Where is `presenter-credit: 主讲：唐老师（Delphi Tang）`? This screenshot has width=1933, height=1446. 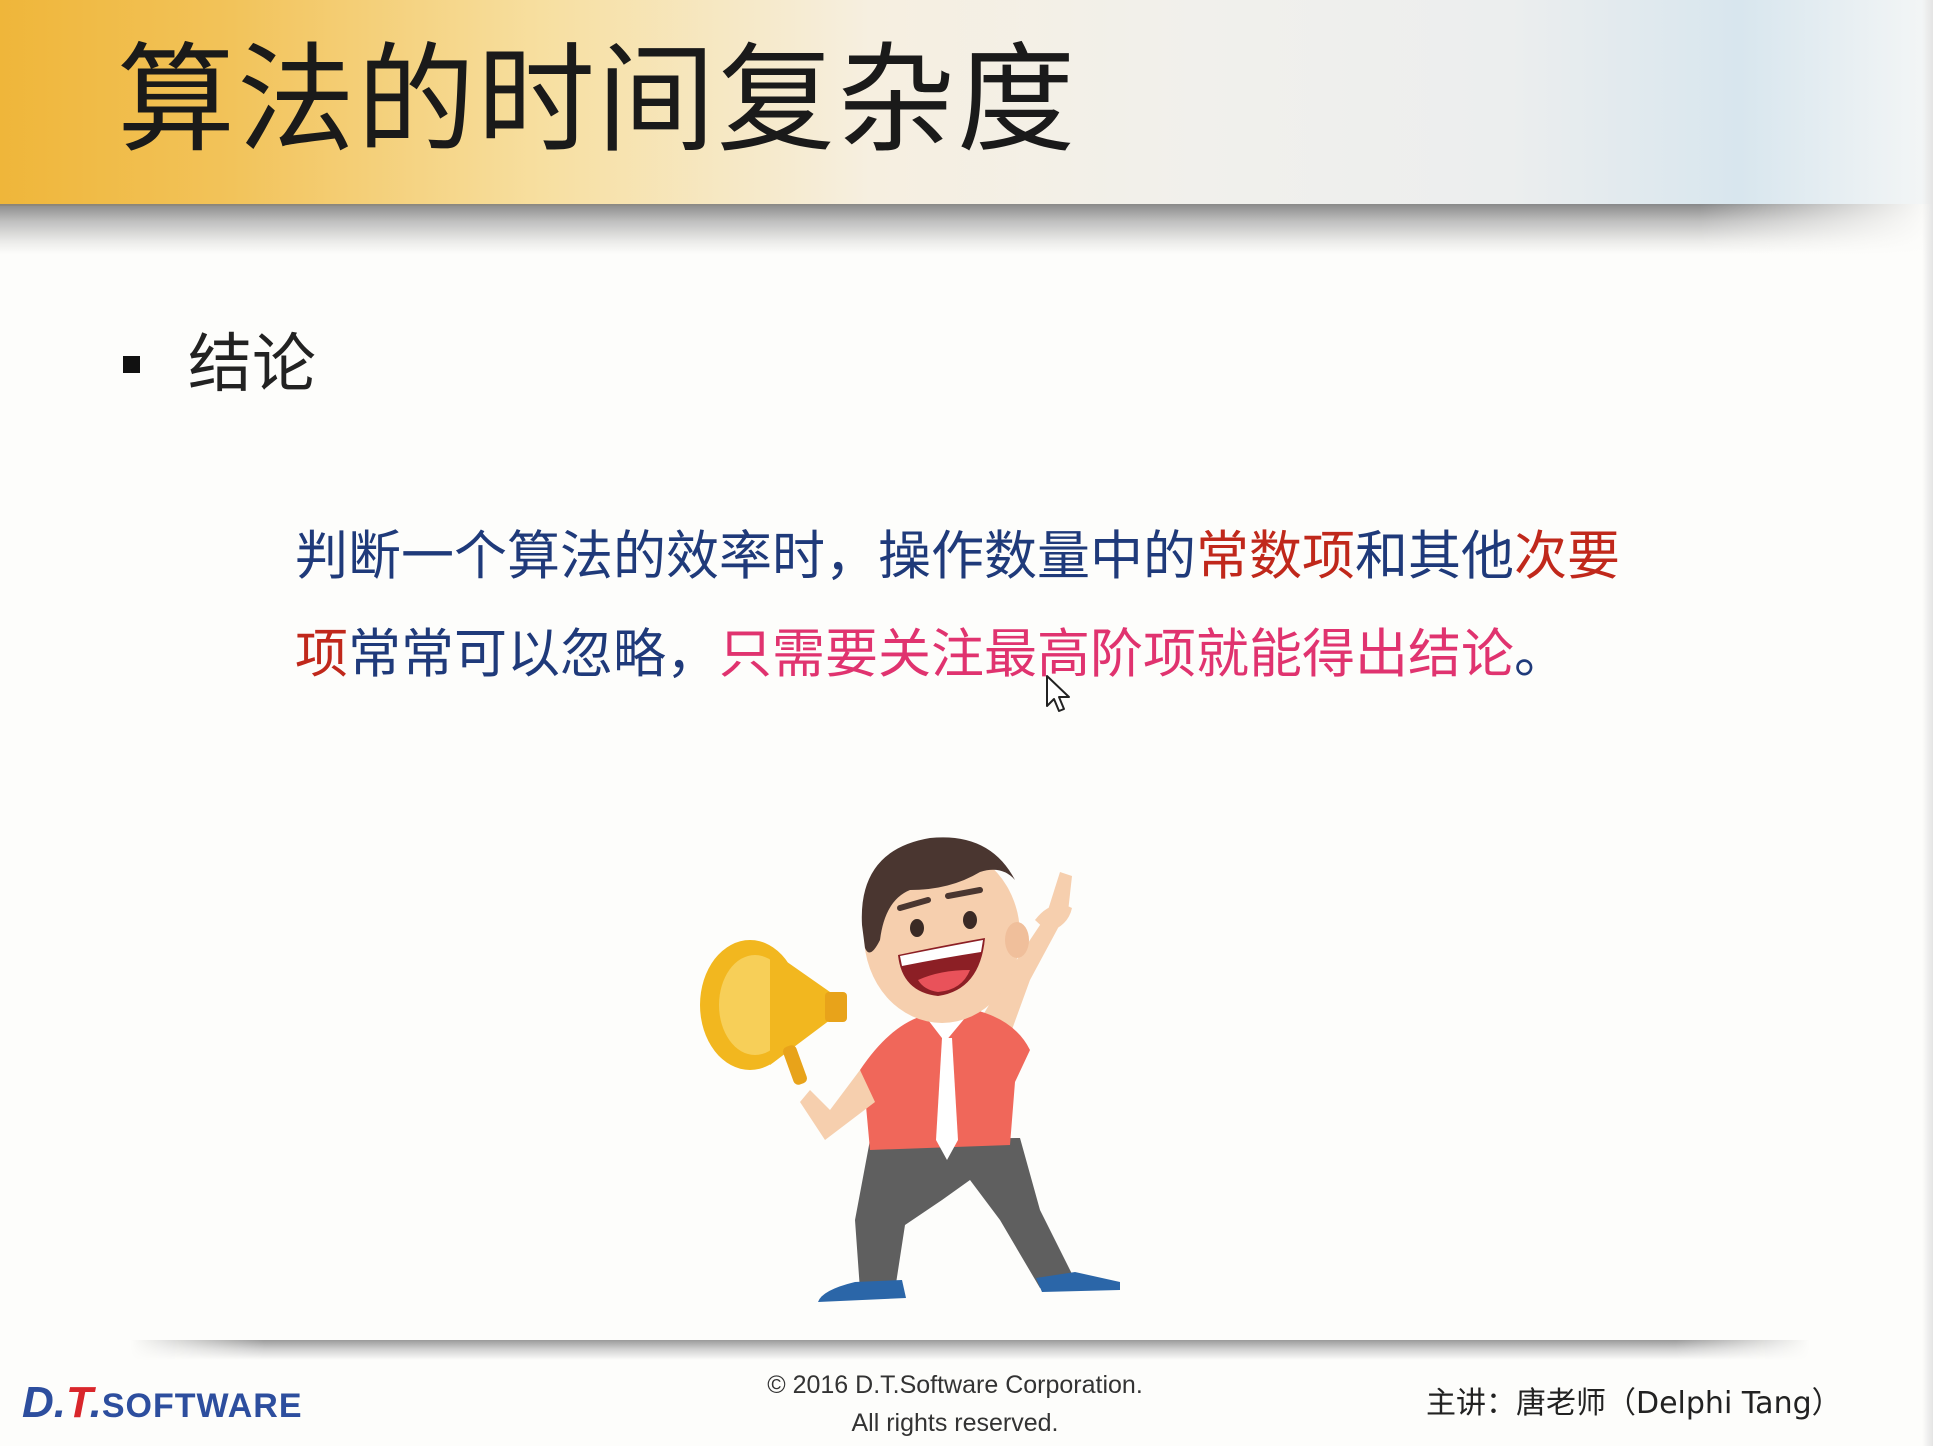
presenter-credit: 主讲：唐老师（Delphi Tang） is located at coordinates (1634, 1403).